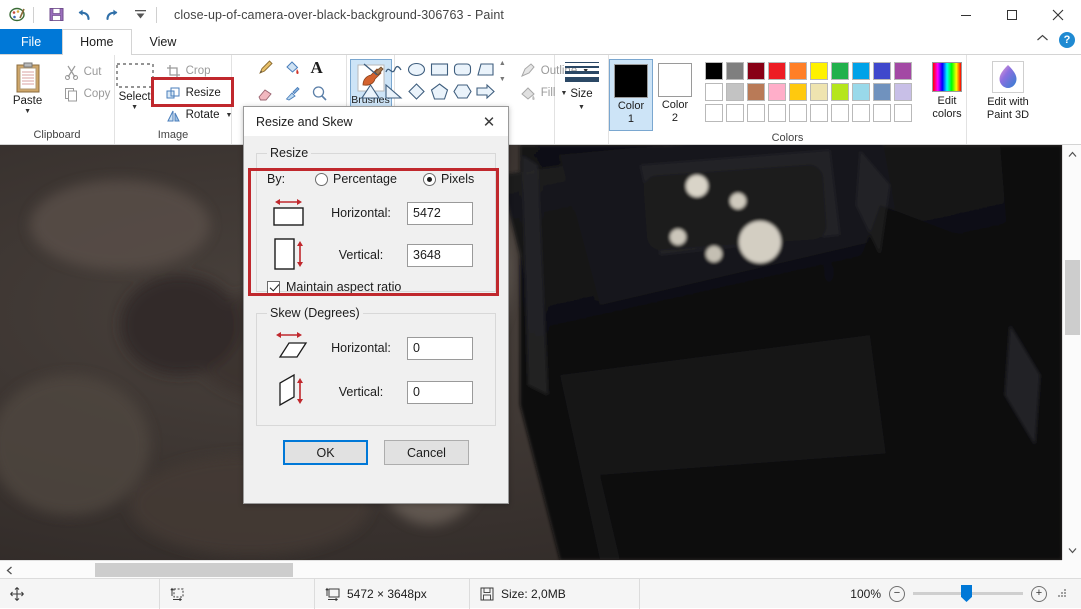 The height and width of the screenshot is (609, 1081). I want to click on color-swatch-r1-c3, so click(756, 71).